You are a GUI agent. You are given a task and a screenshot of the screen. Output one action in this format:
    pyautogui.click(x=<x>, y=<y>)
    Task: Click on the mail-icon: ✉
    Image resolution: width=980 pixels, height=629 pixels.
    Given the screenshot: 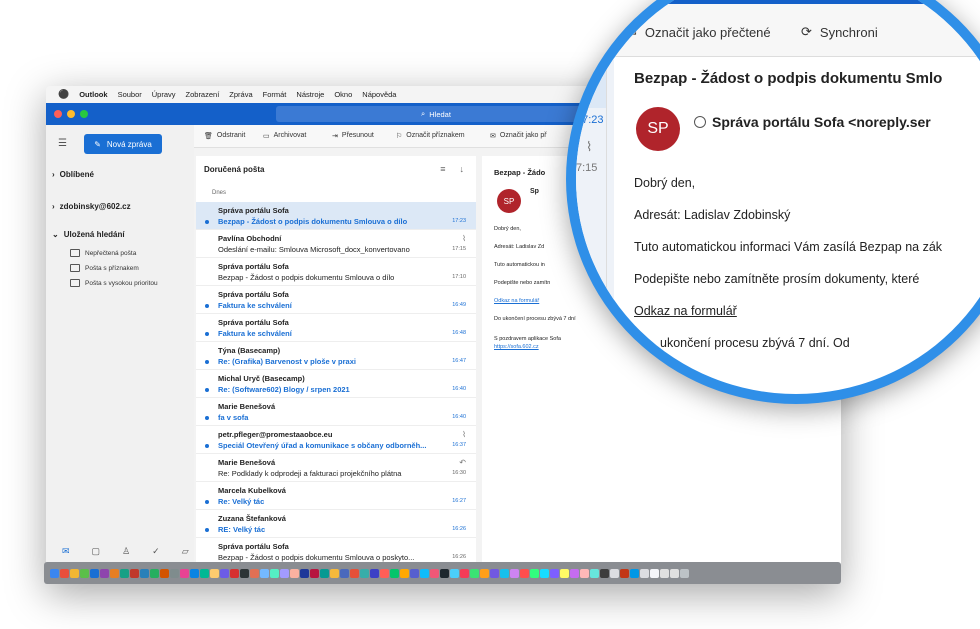 What is the action you would take?
    pyautogui.click(x=66, y=551)
    